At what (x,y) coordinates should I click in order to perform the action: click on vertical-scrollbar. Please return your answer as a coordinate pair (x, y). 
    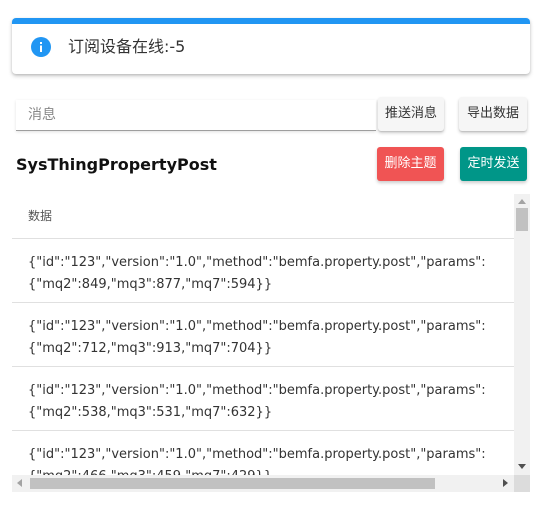
    Looking at the image, I should click on (522, 334).